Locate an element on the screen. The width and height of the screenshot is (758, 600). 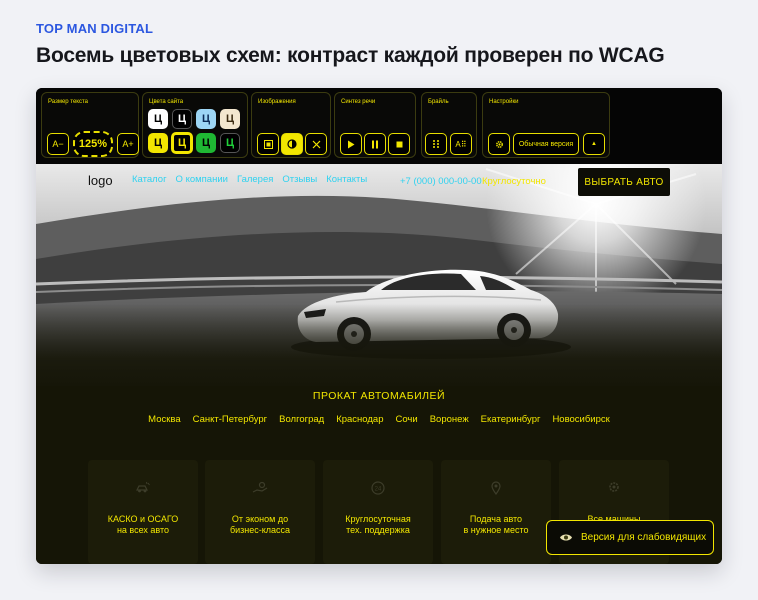
speech-stop-button is located at coordinates (399, 144).